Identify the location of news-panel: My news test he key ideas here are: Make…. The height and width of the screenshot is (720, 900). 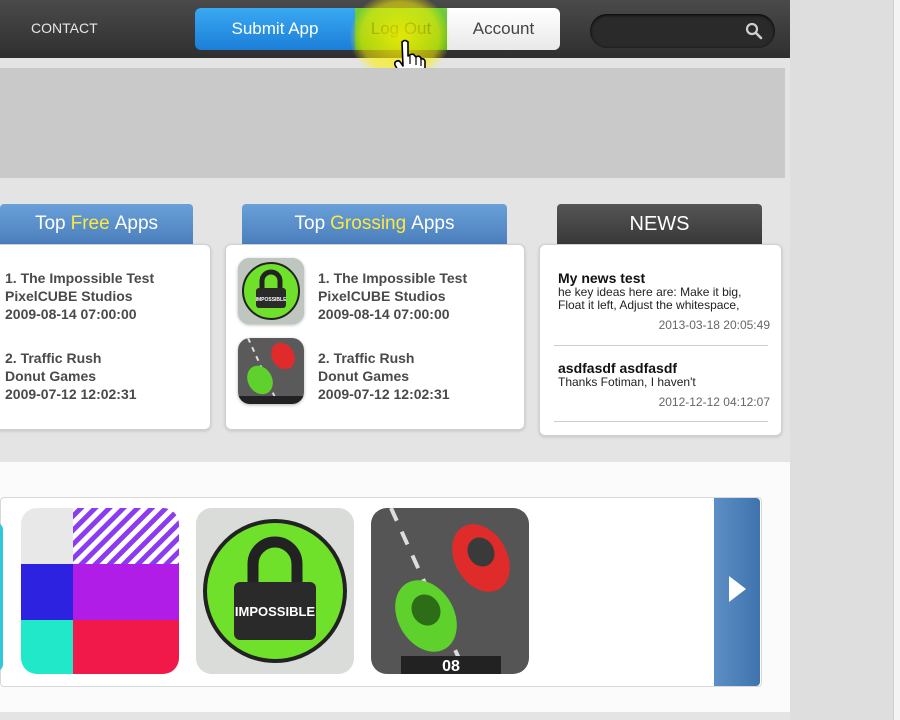
(660, 340).